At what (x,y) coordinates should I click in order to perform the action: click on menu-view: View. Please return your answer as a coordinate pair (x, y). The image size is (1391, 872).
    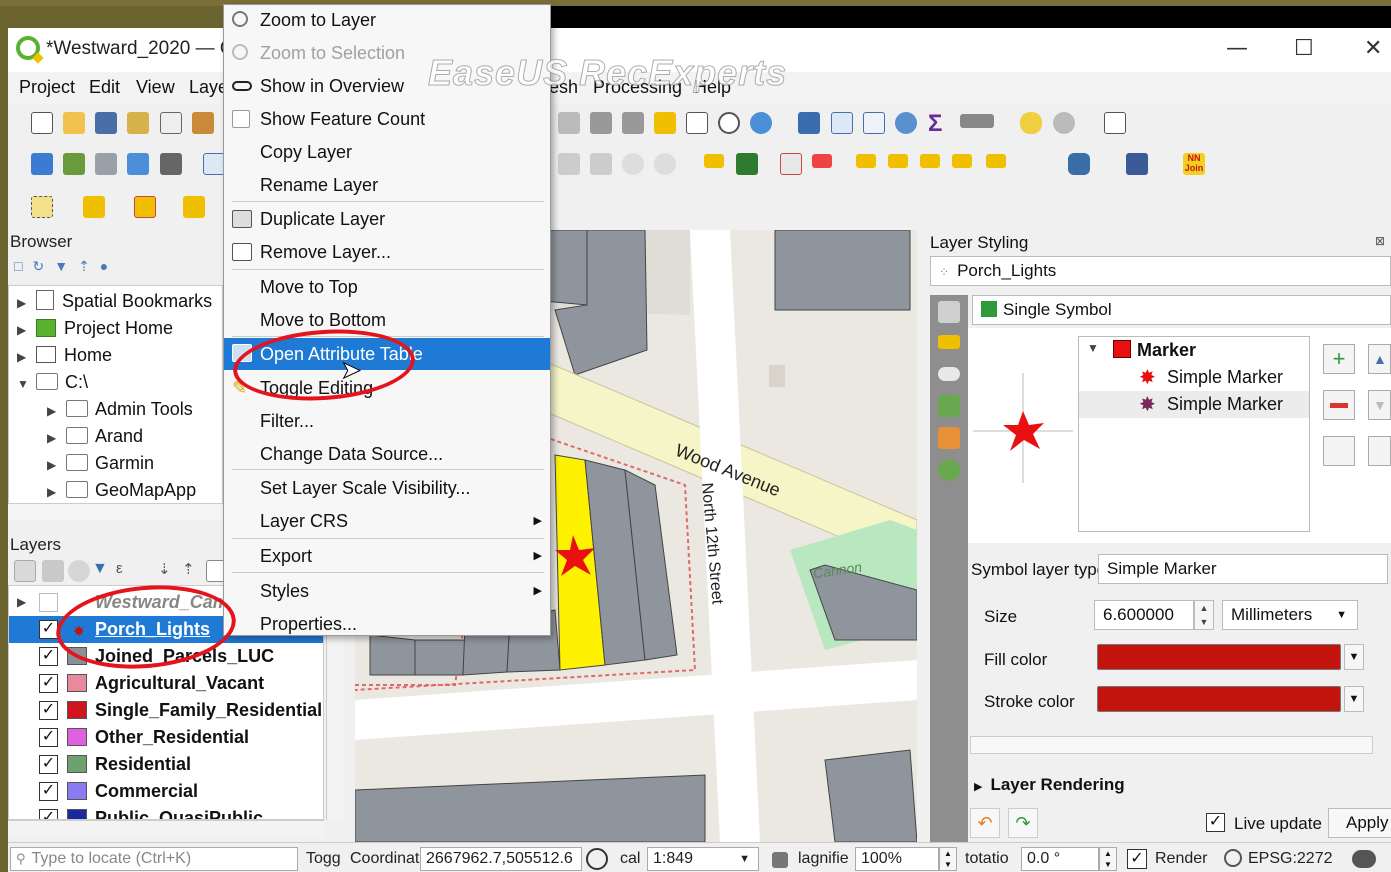
    Looking at the image, I should click on (155, 87).